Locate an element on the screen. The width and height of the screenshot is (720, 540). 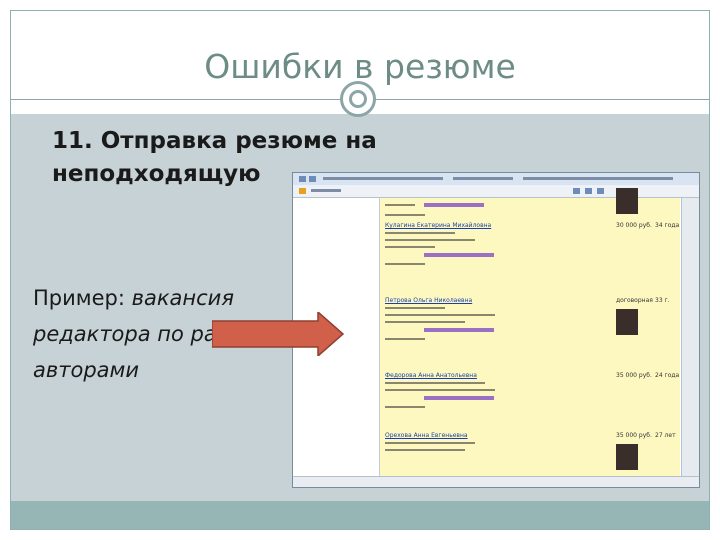
candidate-salary: 30 000 руб. is located at coordinates (634, 225).